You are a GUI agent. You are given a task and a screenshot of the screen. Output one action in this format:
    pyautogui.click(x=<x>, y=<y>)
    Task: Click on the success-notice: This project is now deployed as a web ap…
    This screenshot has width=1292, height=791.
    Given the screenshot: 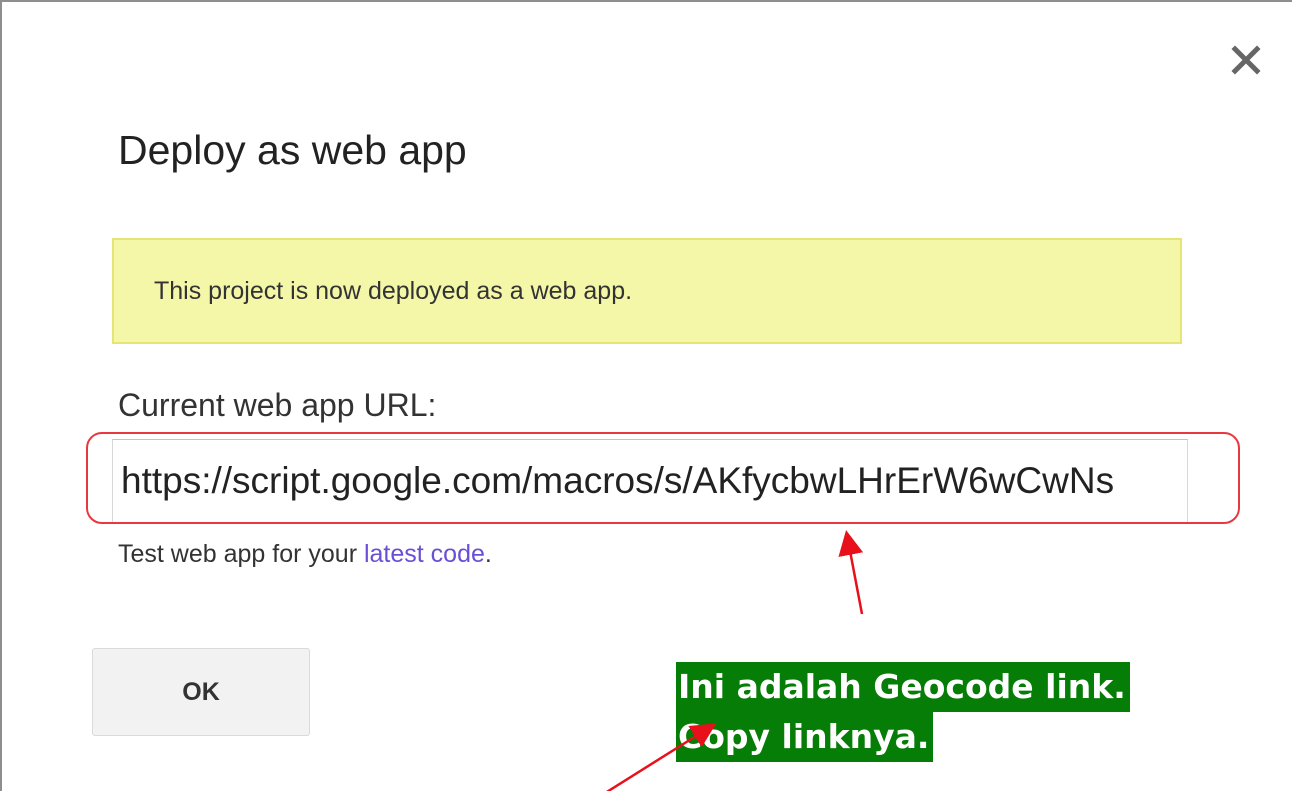 What is the action you would take?
    pyautogui.click(x=647, y=291)
    